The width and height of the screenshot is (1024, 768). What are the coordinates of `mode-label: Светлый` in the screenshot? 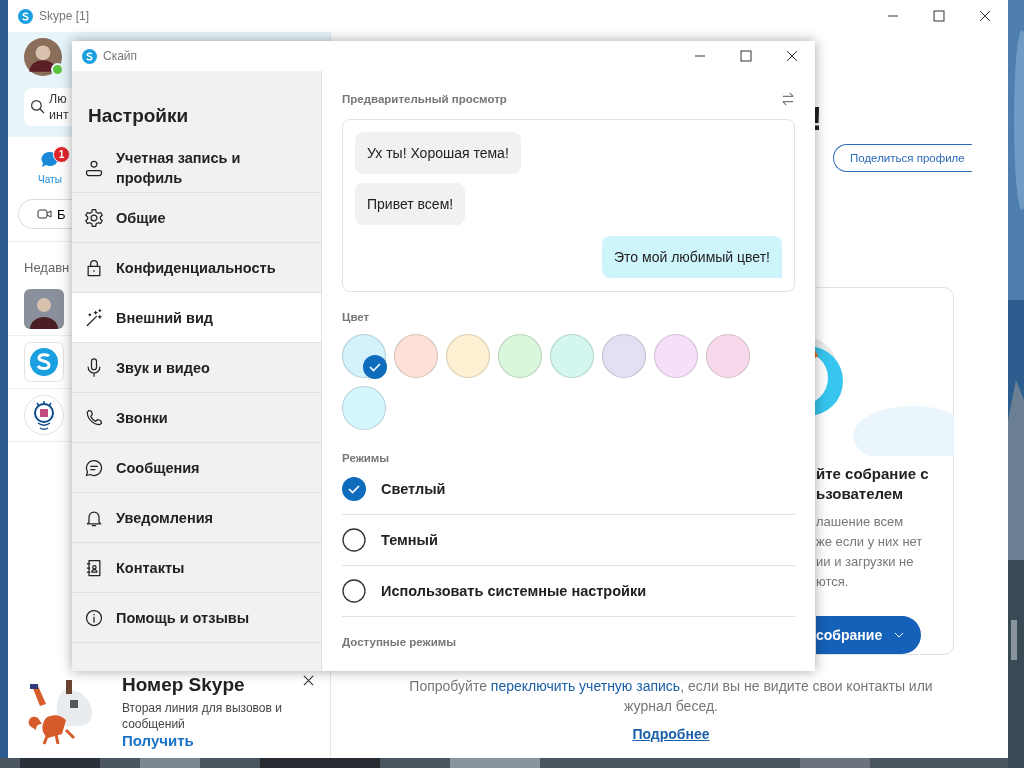 It's located at (413, 489).